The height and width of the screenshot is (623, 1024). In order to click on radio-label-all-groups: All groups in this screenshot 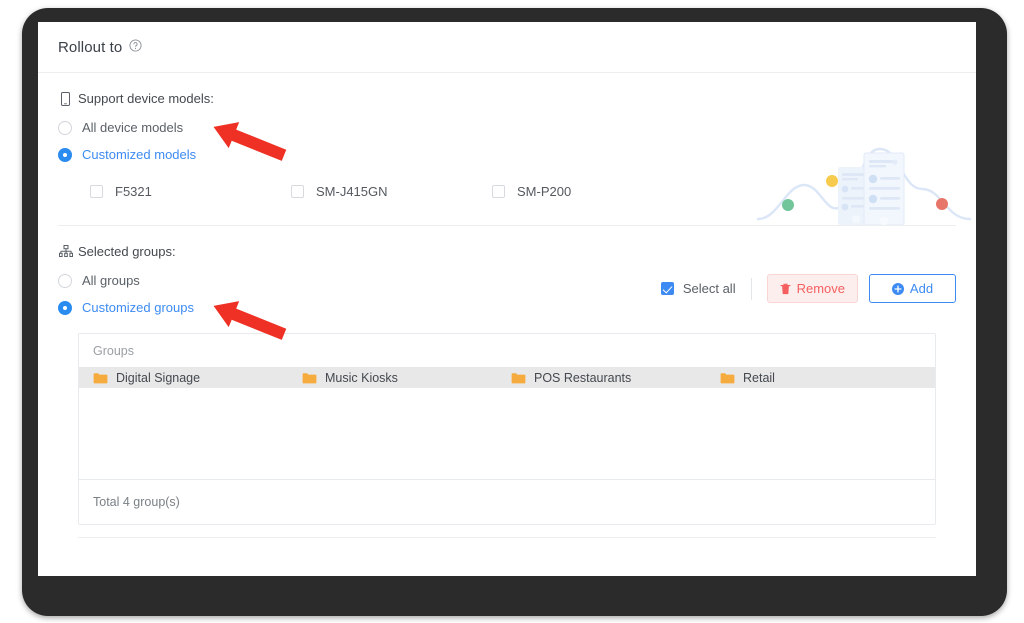, I will do `click(111, 280)`.